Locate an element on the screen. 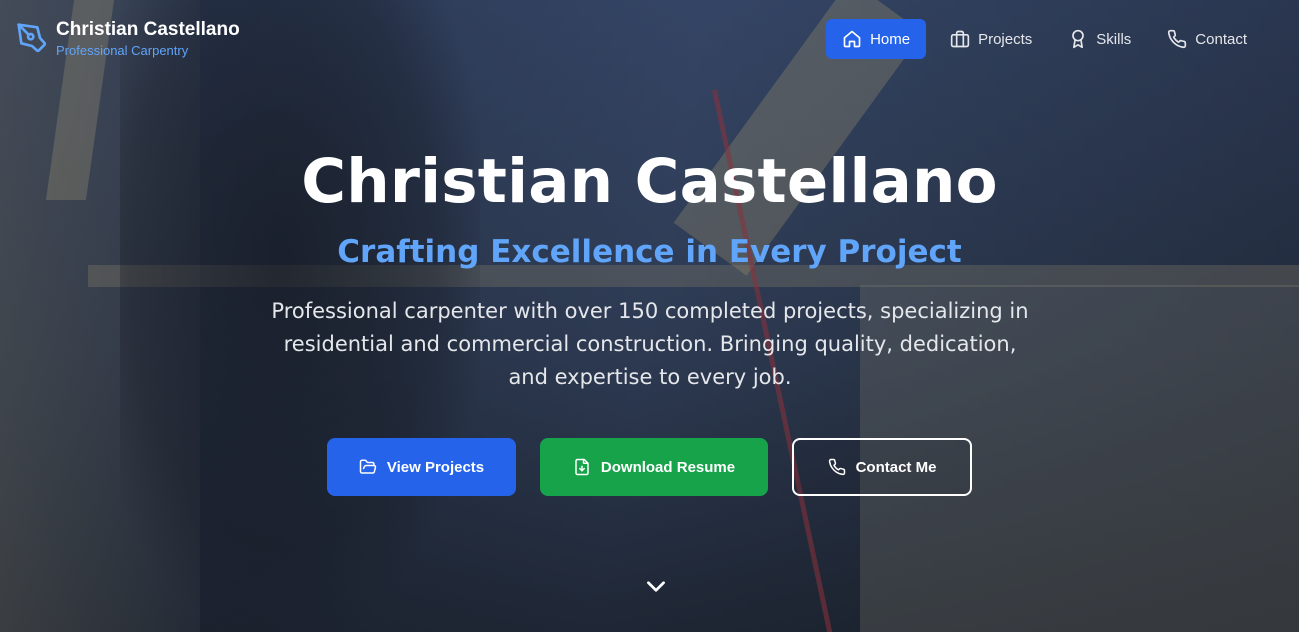 This screenshot has width=1299, height=632. pen-tool-icon is located at coordinates (32, 38).